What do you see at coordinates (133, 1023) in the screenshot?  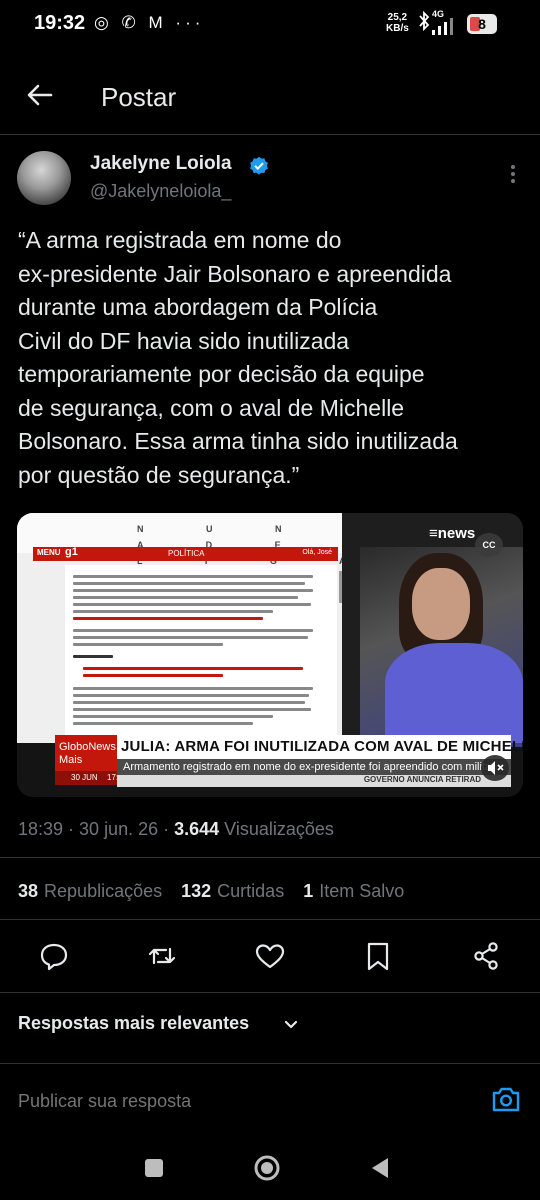 I see `replies-sort-button: Respostas mais relevantes` at bounding box center [133, 1023].